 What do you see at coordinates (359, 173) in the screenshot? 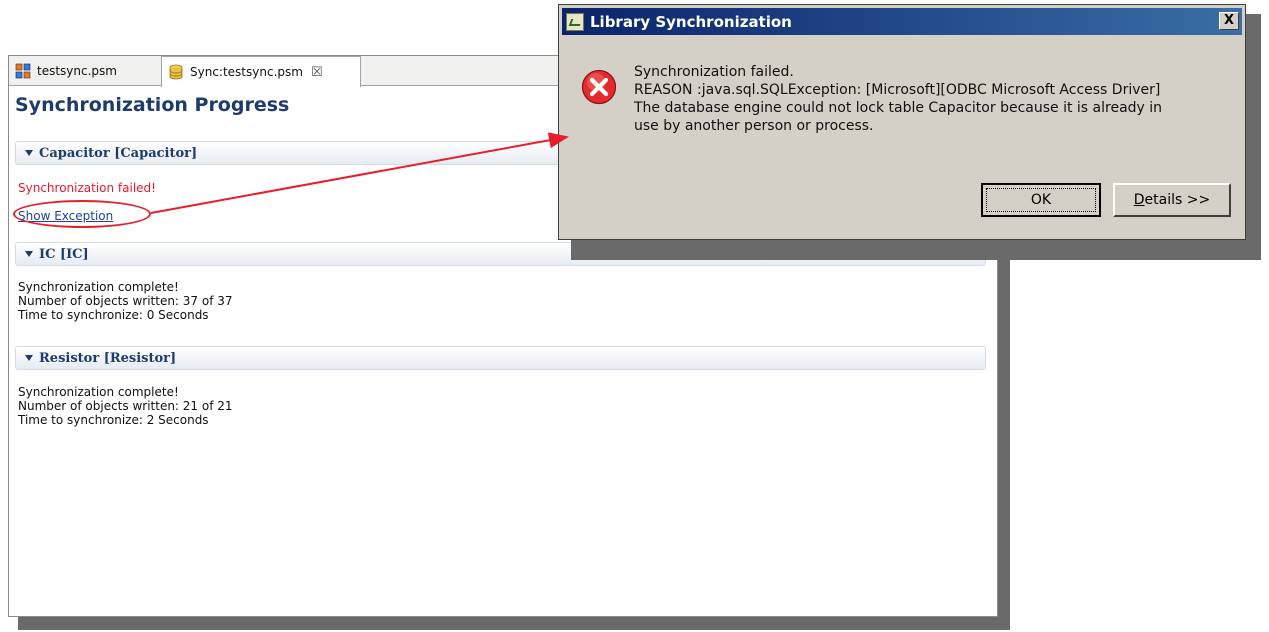
I see `annotation-arrow` at bounding box center [359, 173].